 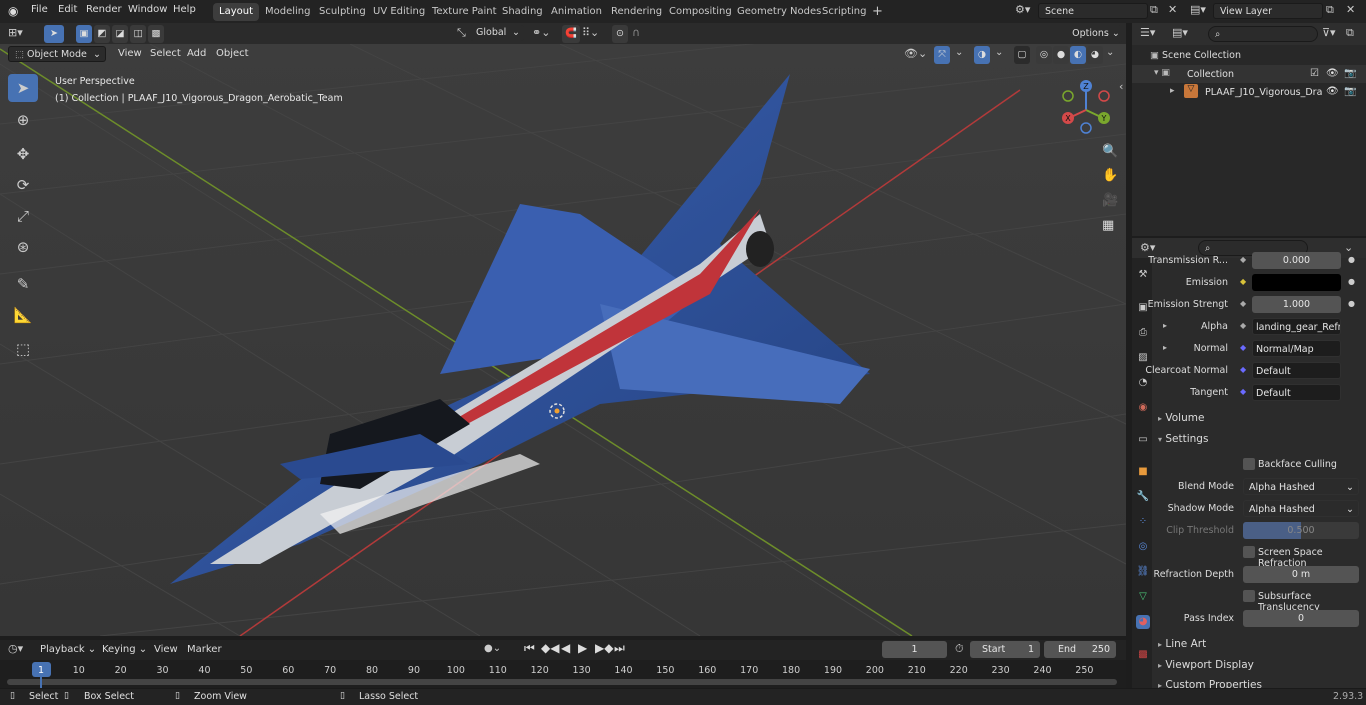 What do you see at coordinates (1108, 225) in the screenshot?
I see `perspective-grid-icon: ▦` at bounding box center [1108, 225].